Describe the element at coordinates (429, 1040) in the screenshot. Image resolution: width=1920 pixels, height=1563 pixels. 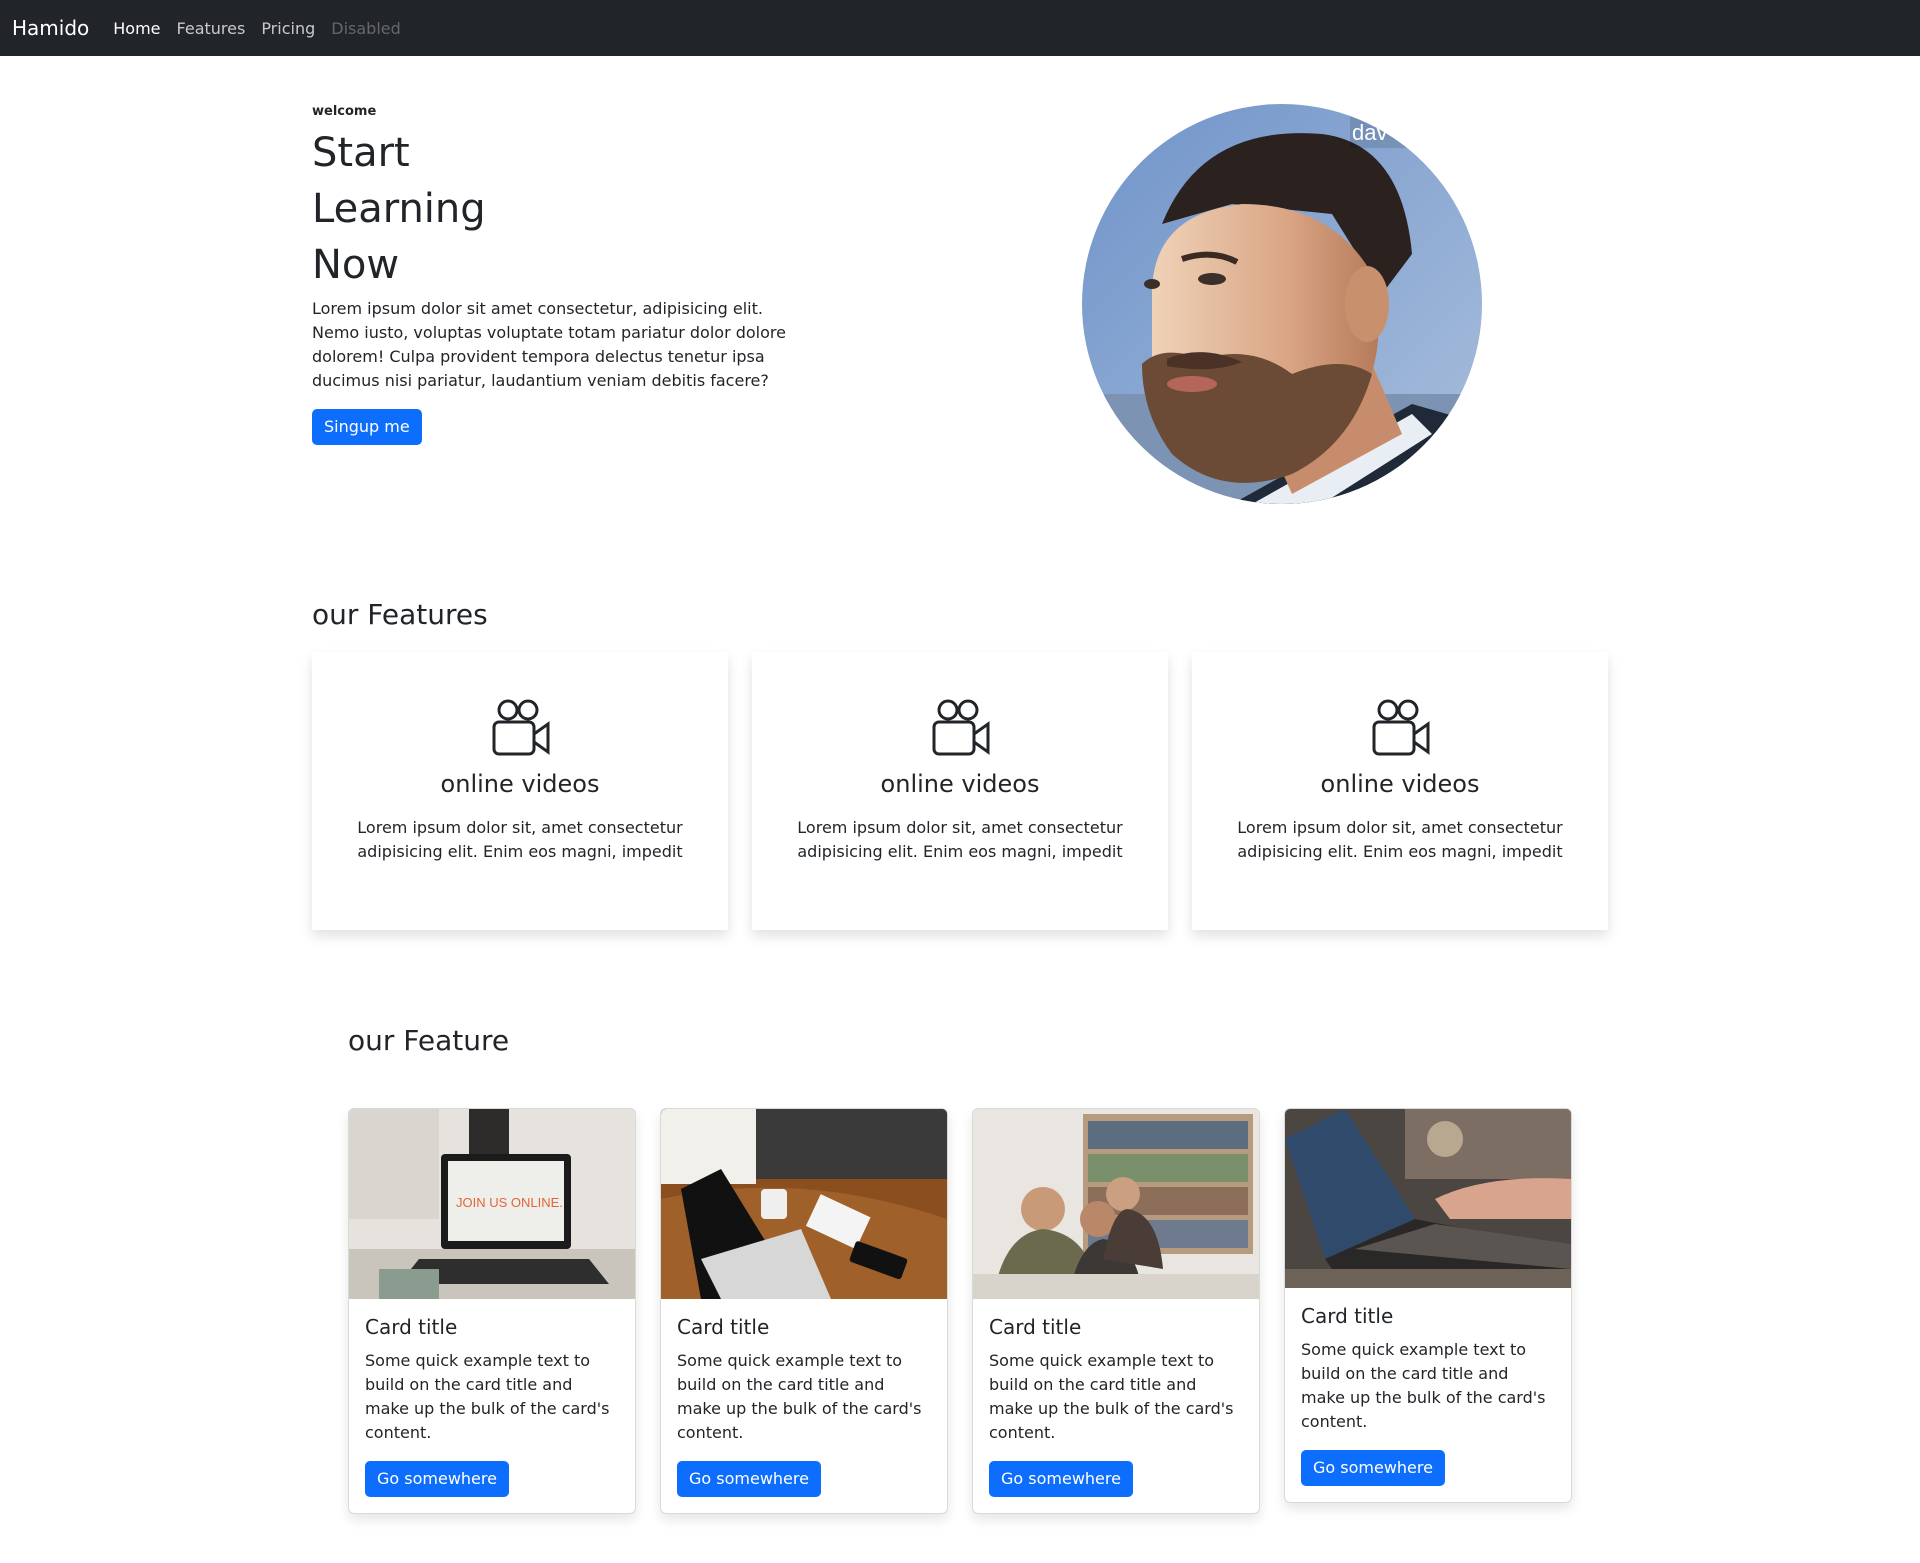
I see `feature2-title: our Feature` at that location.